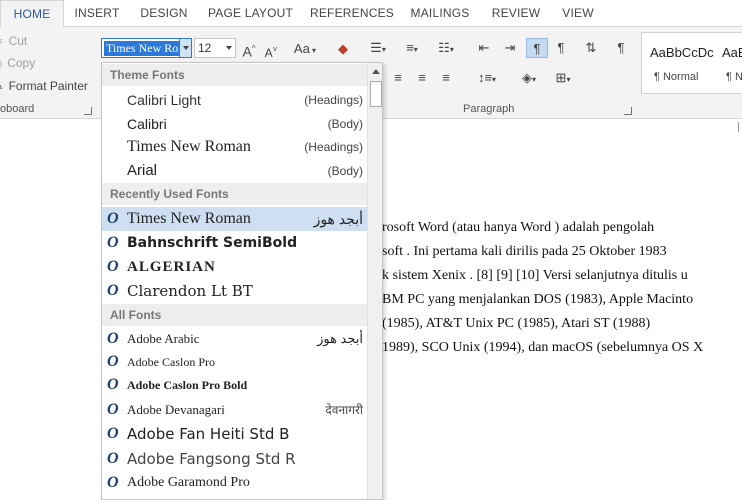  I want to click on justify-button: ≡, so click(446, 78).